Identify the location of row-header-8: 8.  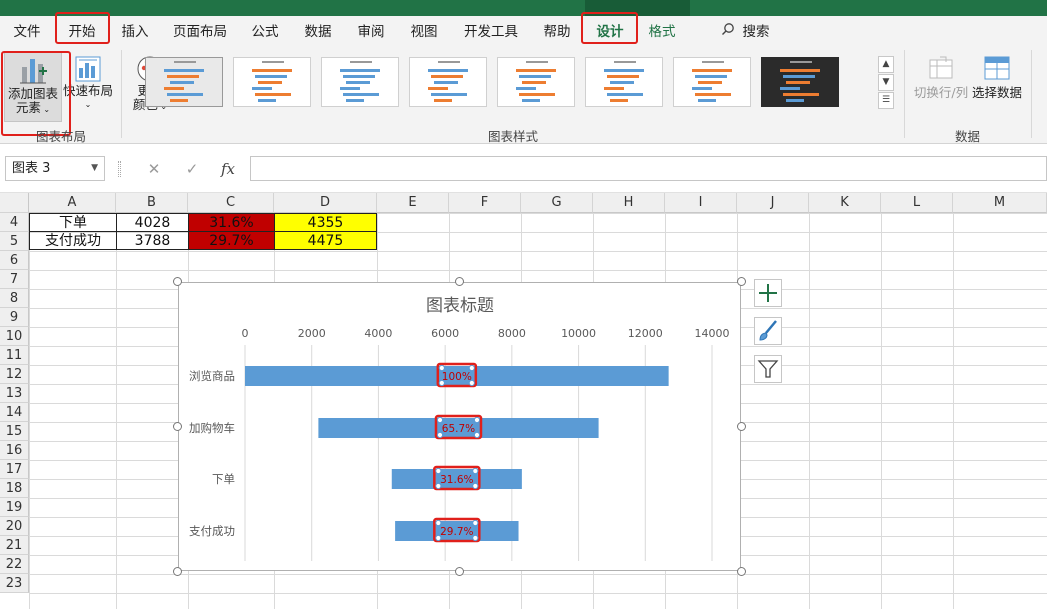
(14, 298).